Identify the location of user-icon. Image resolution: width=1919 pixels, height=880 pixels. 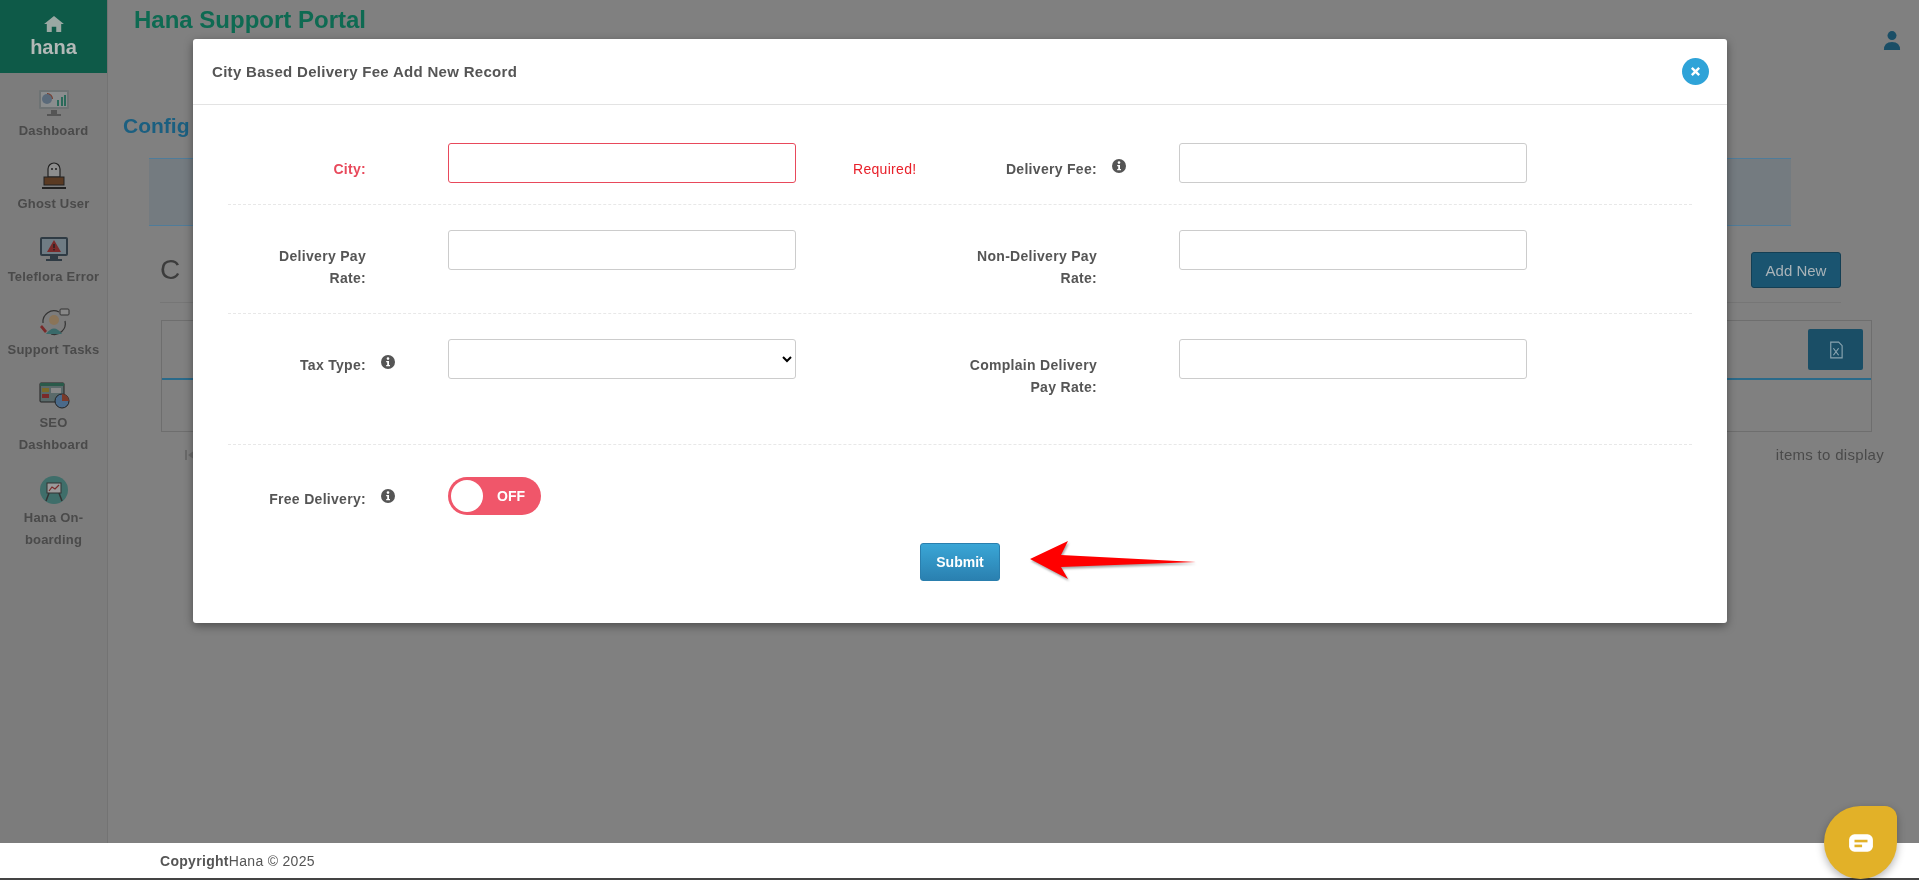
(1892, 41).